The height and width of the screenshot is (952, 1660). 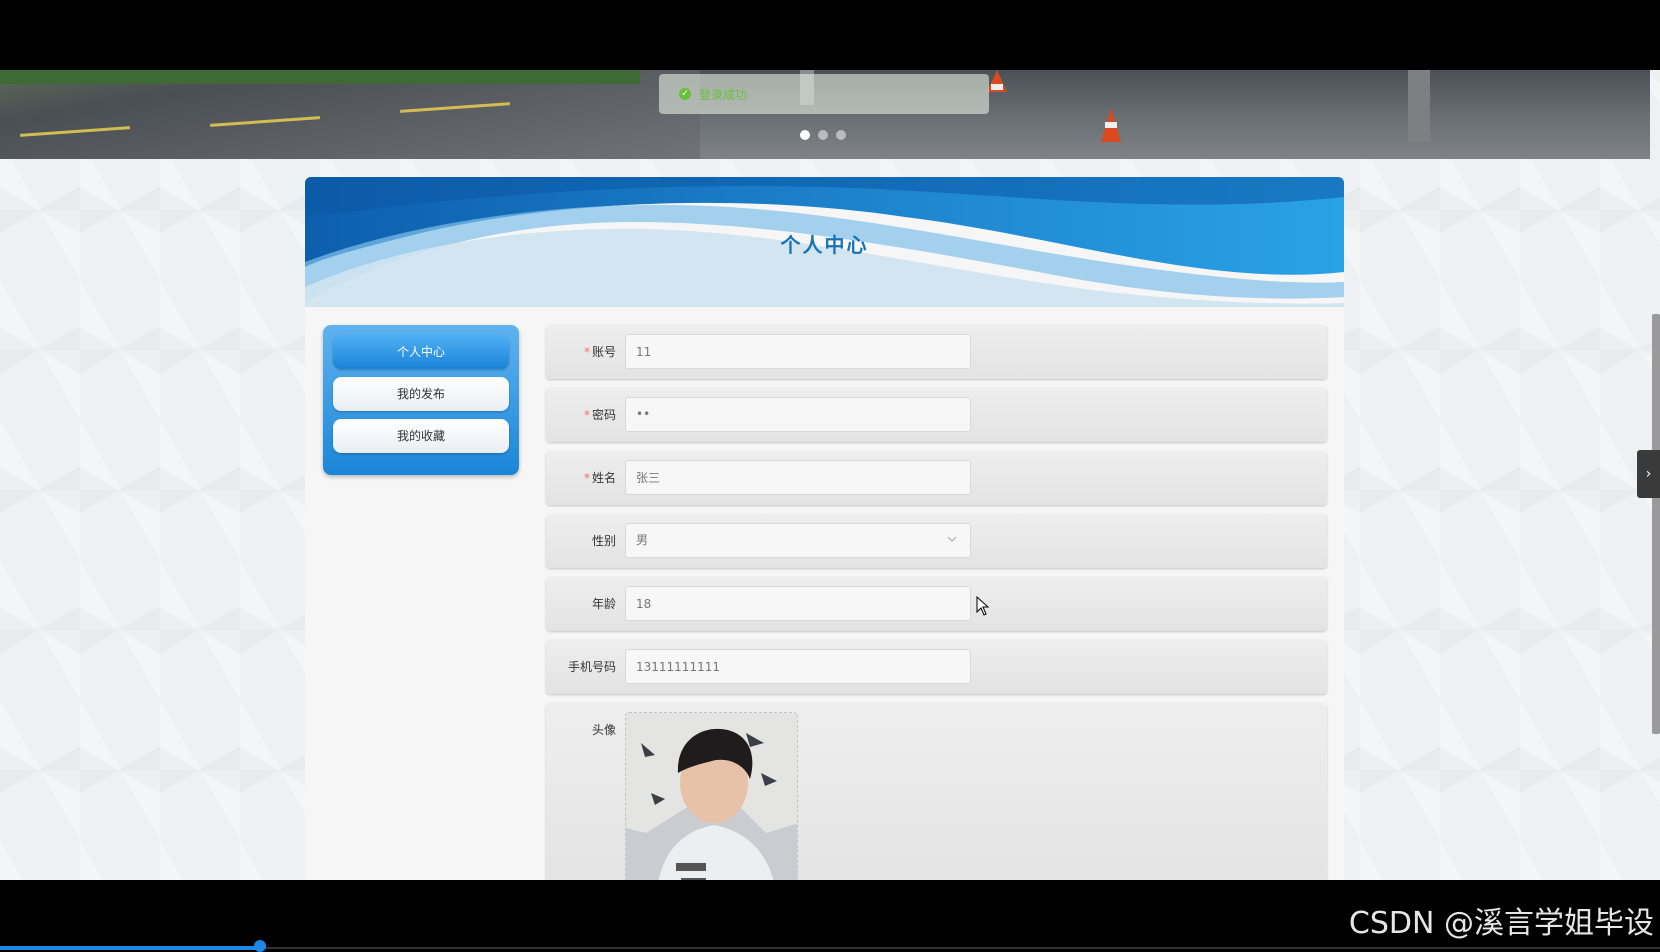 I want to click on age-input, so click(x=798, y=603).